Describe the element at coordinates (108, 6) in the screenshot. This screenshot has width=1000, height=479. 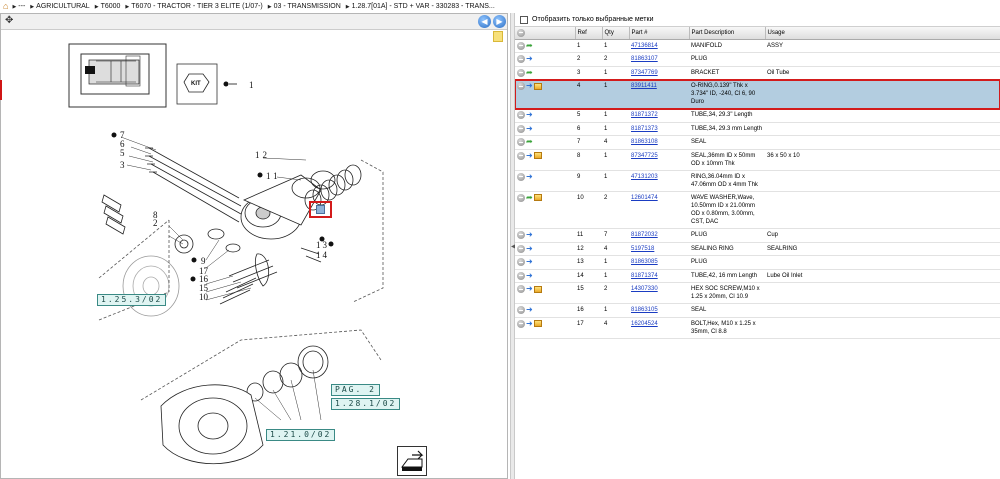
I see `breadcrumb-item: T6000` at that location.